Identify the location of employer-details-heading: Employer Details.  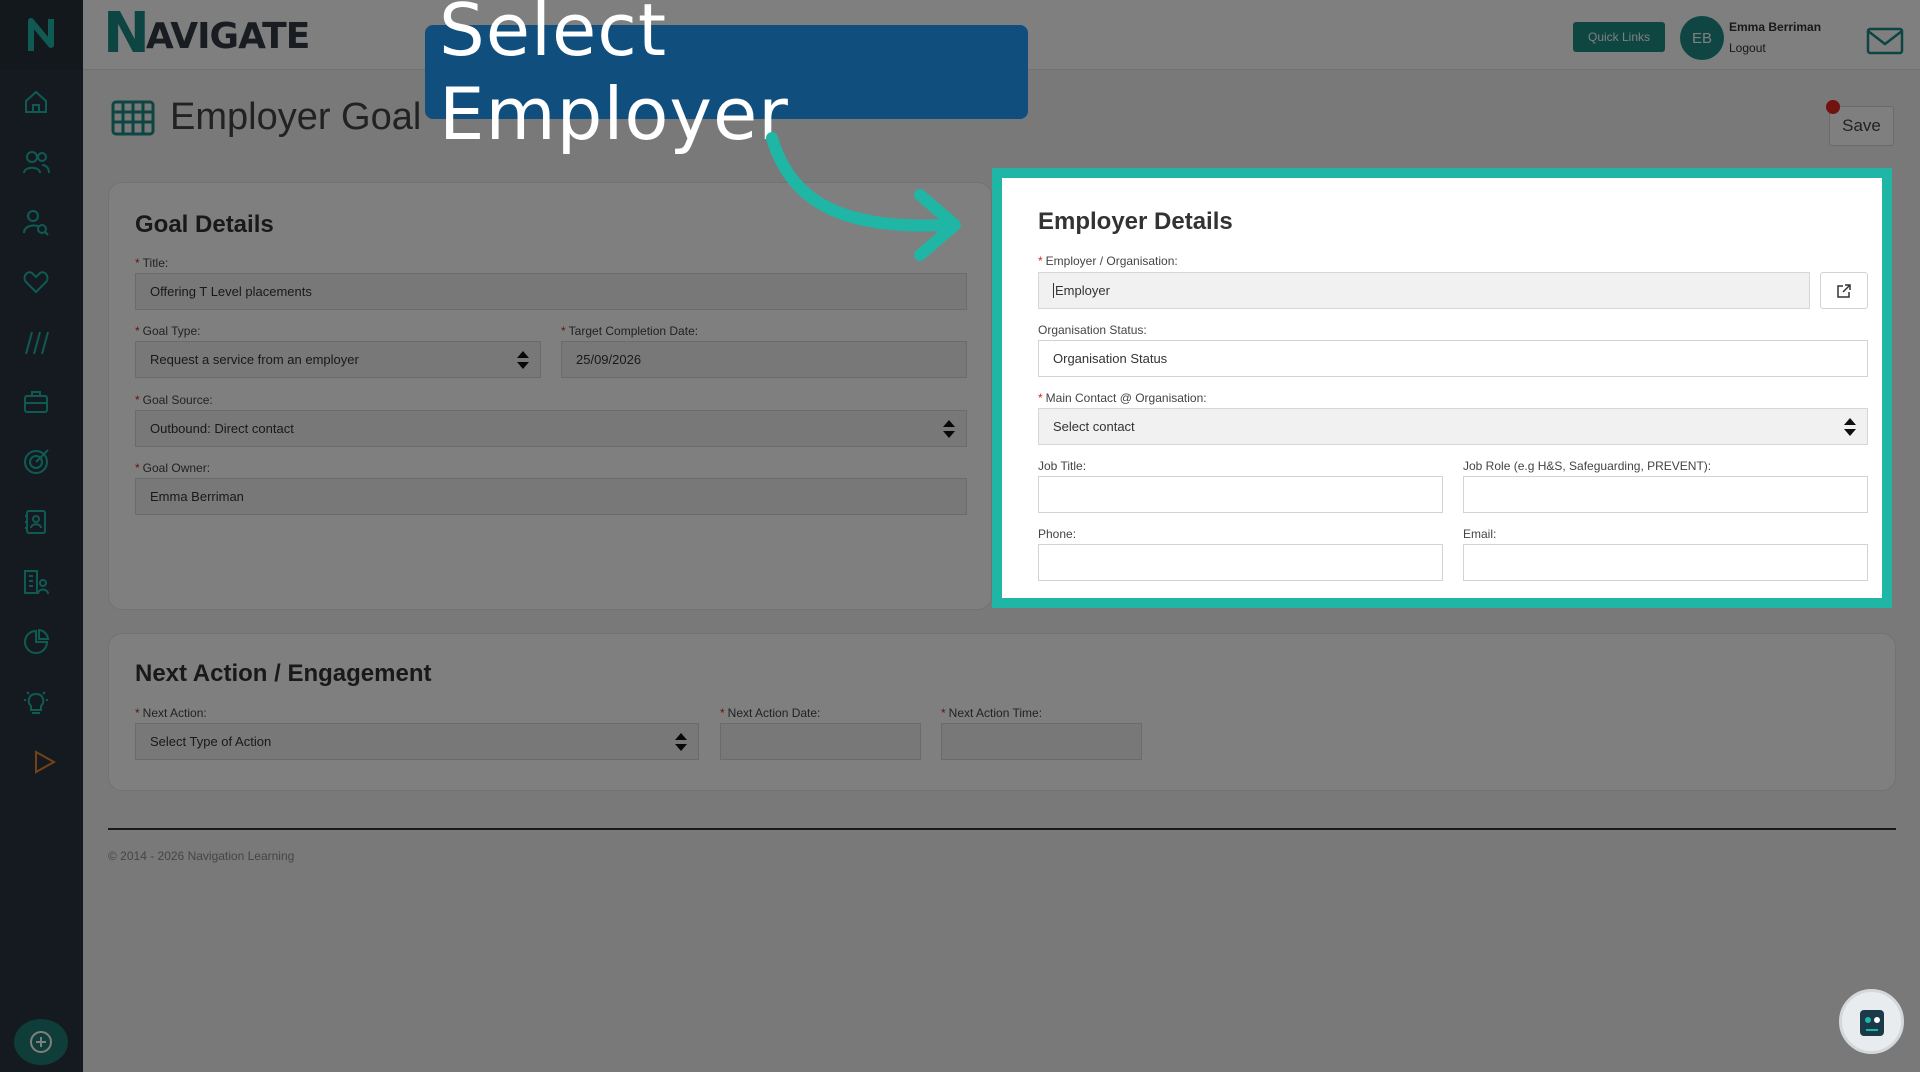
(1135, 221).